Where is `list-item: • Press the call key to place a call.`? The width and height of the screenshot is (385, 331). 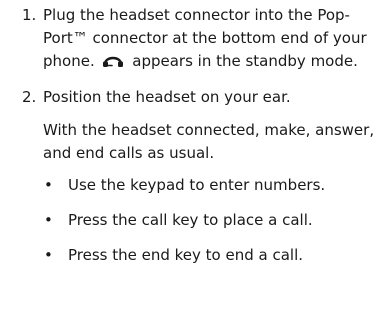 list-item: • Press the call key to place a call. is located at coordinates (210, 220).